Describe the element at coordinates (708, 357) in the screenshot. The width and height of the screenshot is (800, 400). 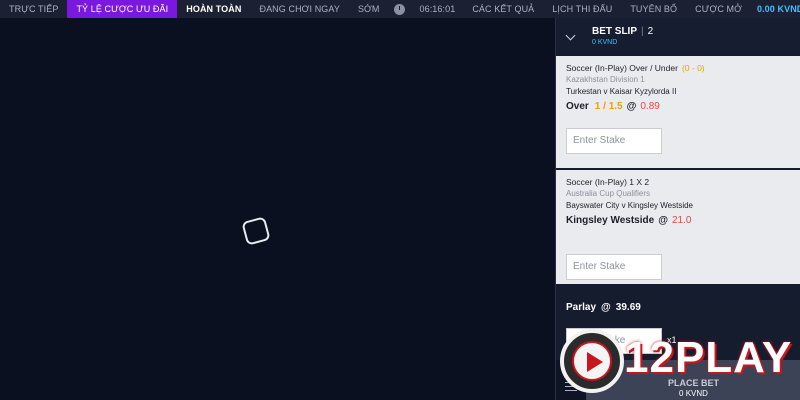
I see `brand-logo-text: 12PLAY` at that location.